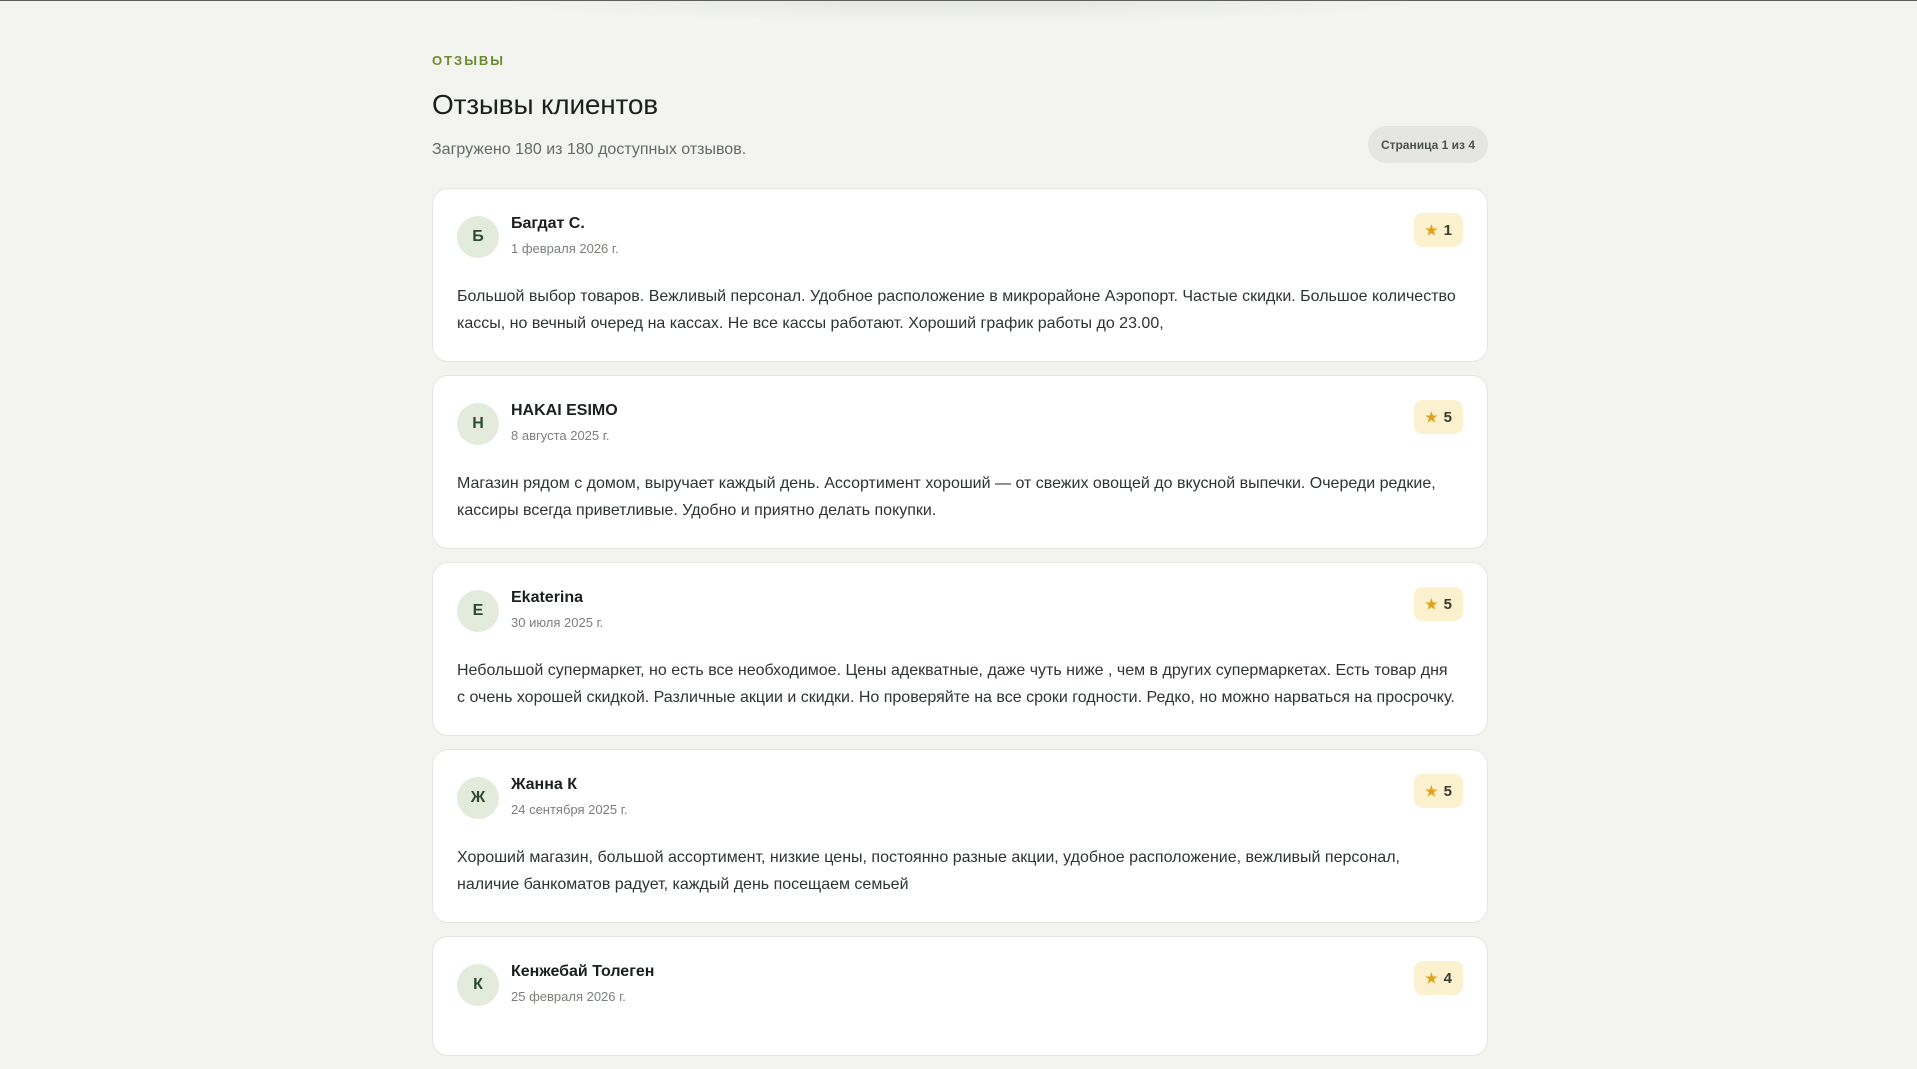 Image resolution: width=1917 pixels, height=1069 pixels. What do you see at coordinates (560, 435) in the screenshot?
I see `review-date: 8 августа 2025 г.` at bounding box center [560, 435].